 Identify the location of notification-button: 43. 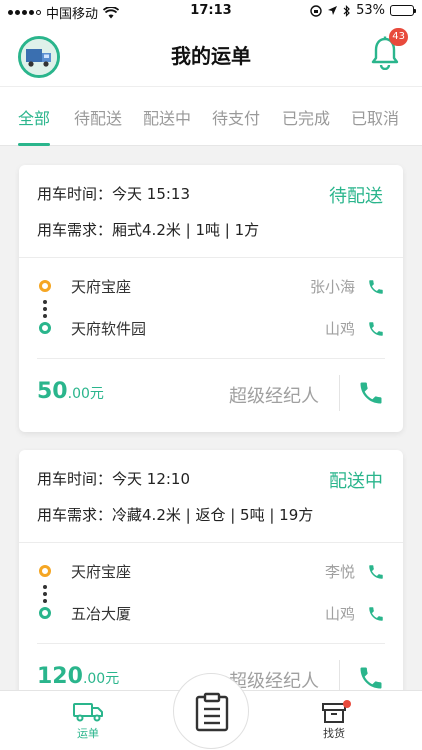
(389, 49).